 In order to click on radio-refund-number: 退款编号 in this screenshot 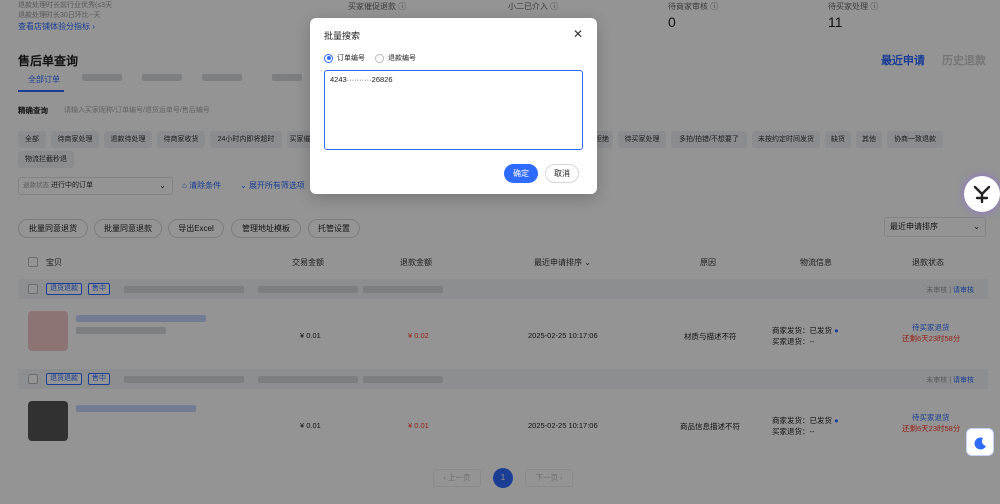, I will do `click(395, 58)`.